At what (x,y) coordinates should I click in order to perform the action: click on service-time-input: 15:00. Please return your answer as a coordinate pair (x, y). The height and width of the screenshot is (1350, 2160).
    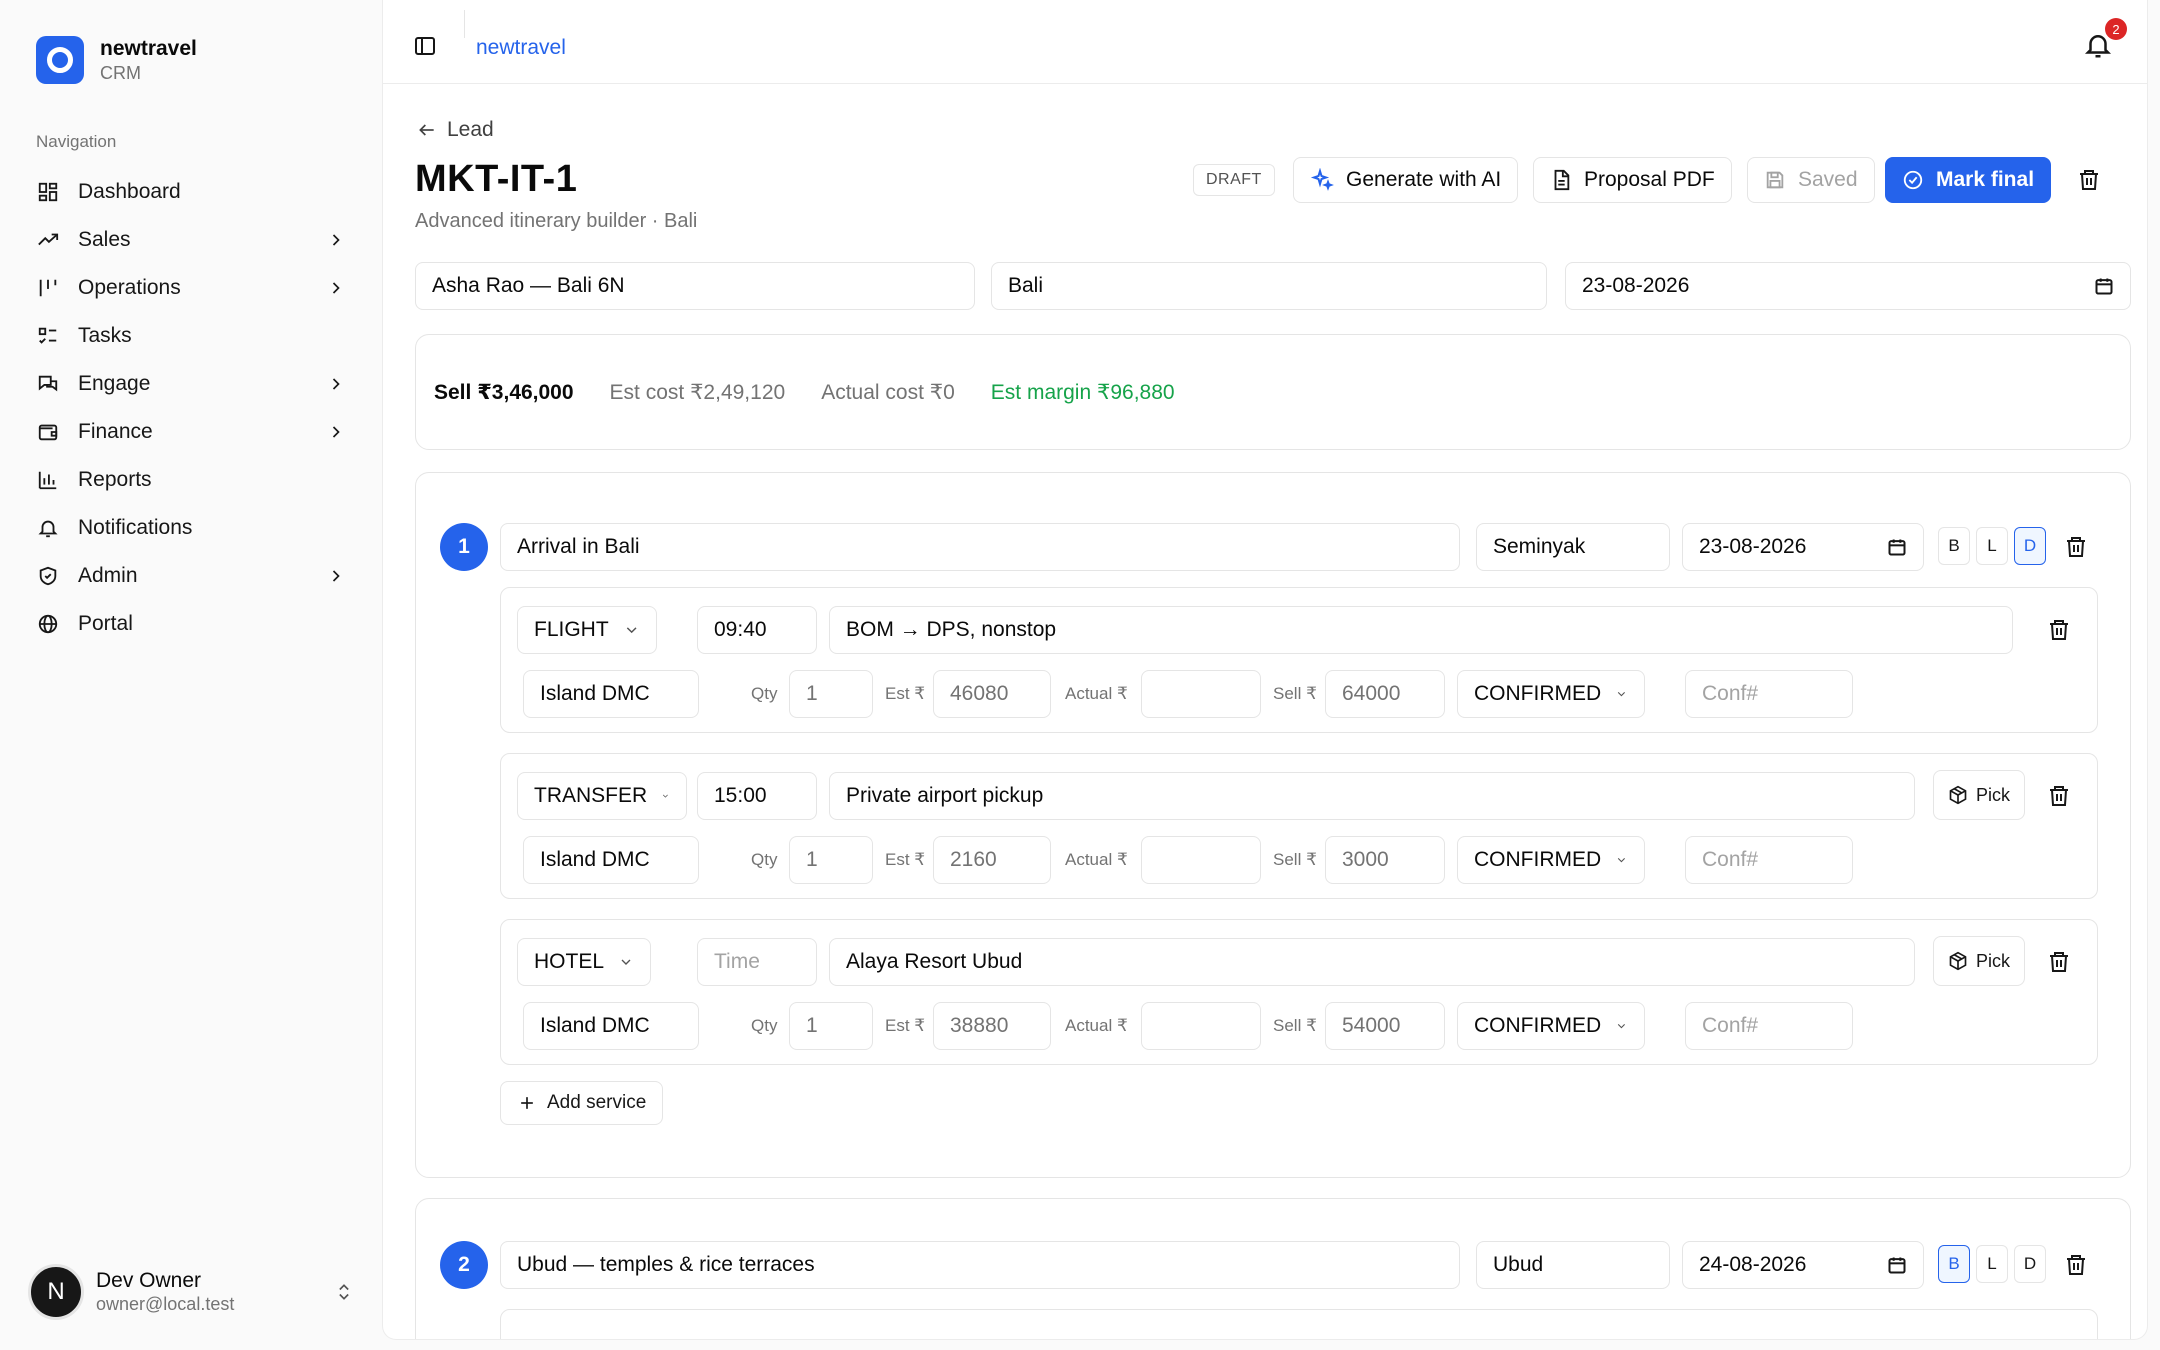
    Looking at the image, I should click on (757, 796).